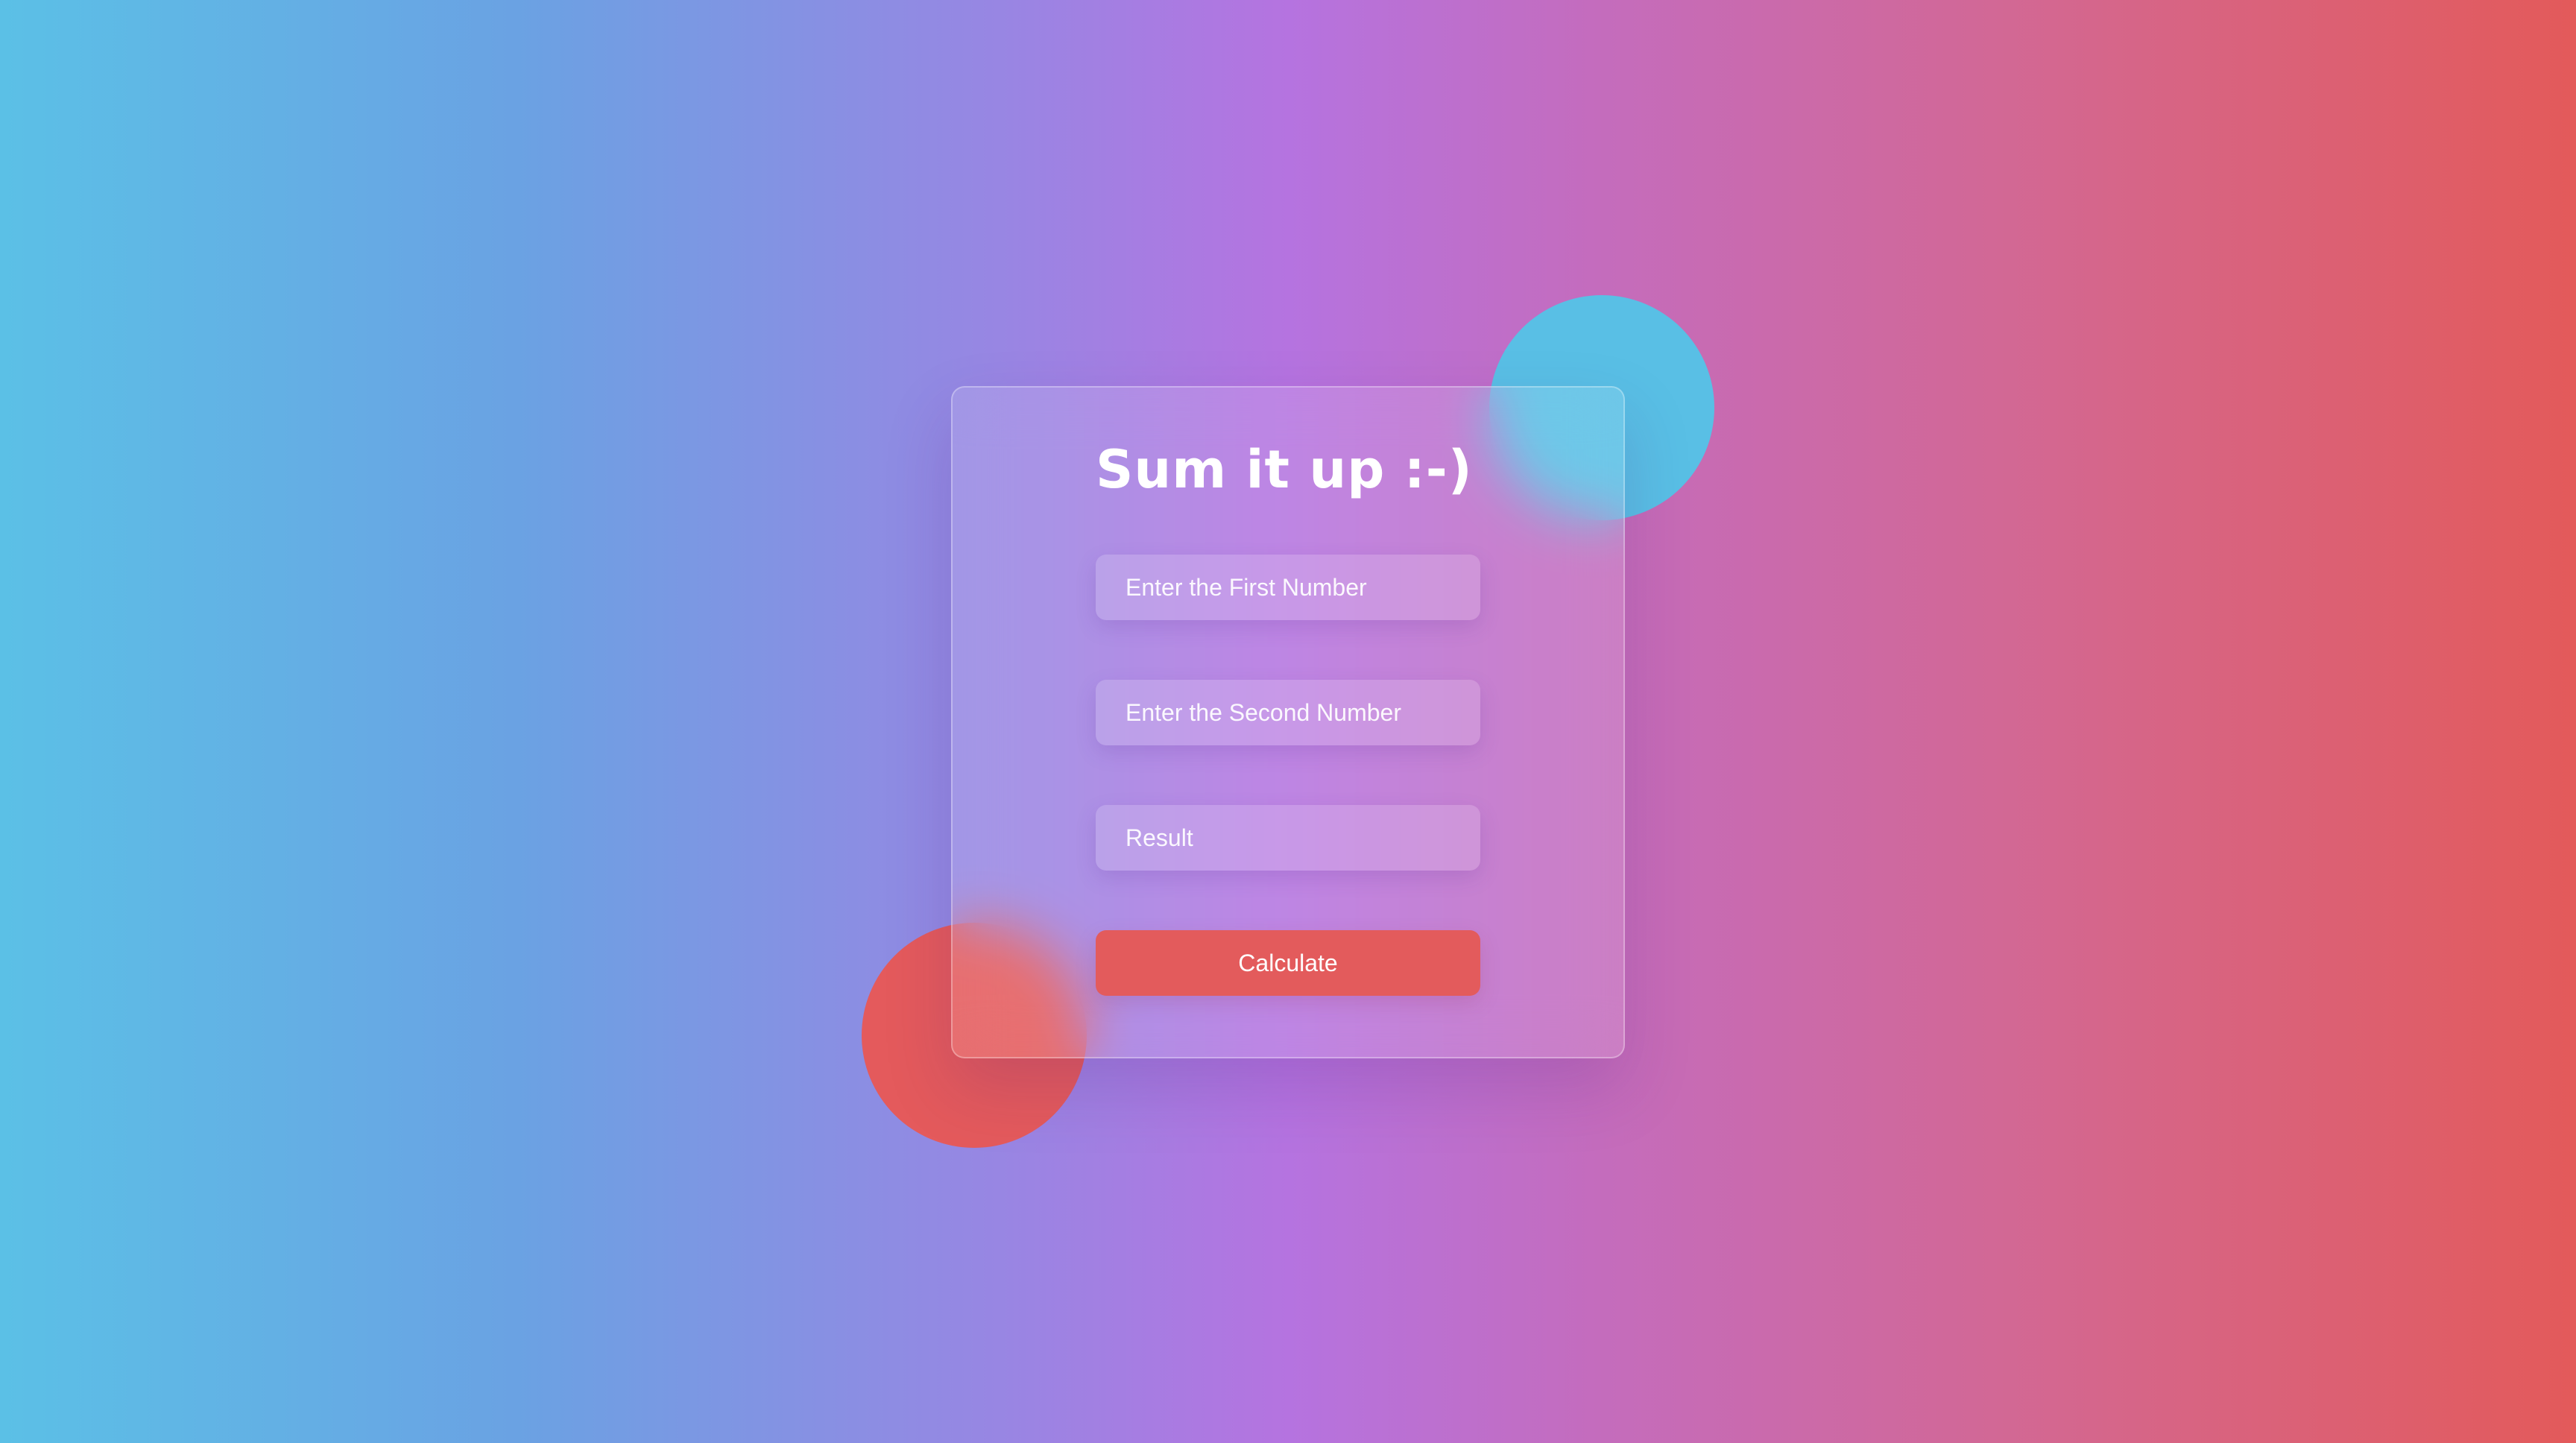  Describe the element at coordinates (1288, 712) in the screenshot. I see `second-number-input` at that location.